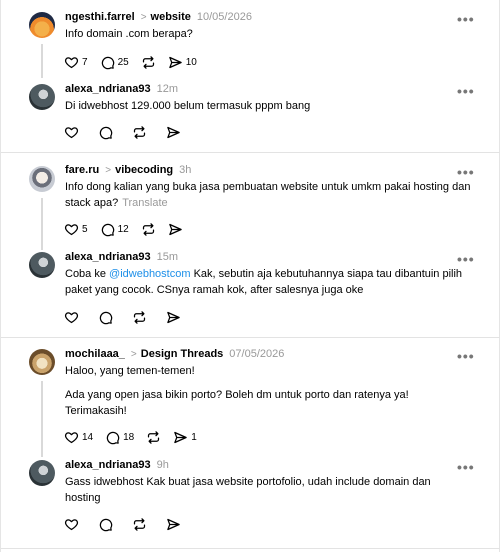 The height and width of the screenshot is (552, 500). I want to click on share-button: 1, so click(185, 437).